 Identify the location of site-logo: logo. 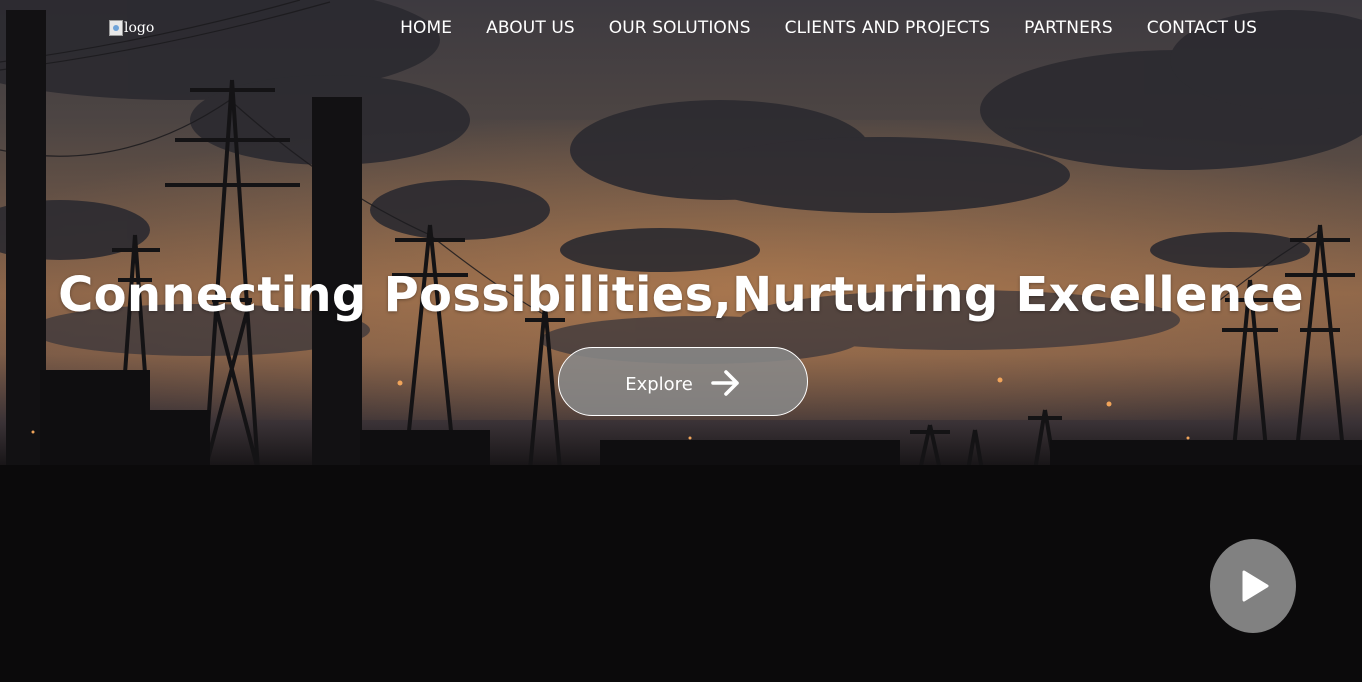
(131, 28).